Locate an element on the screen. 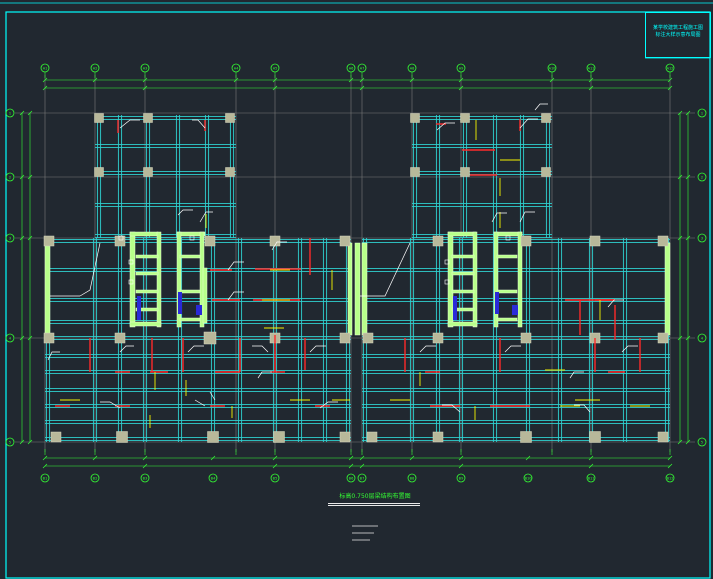  axis-bubble-label: B3 is located at coordinates (145, 479).